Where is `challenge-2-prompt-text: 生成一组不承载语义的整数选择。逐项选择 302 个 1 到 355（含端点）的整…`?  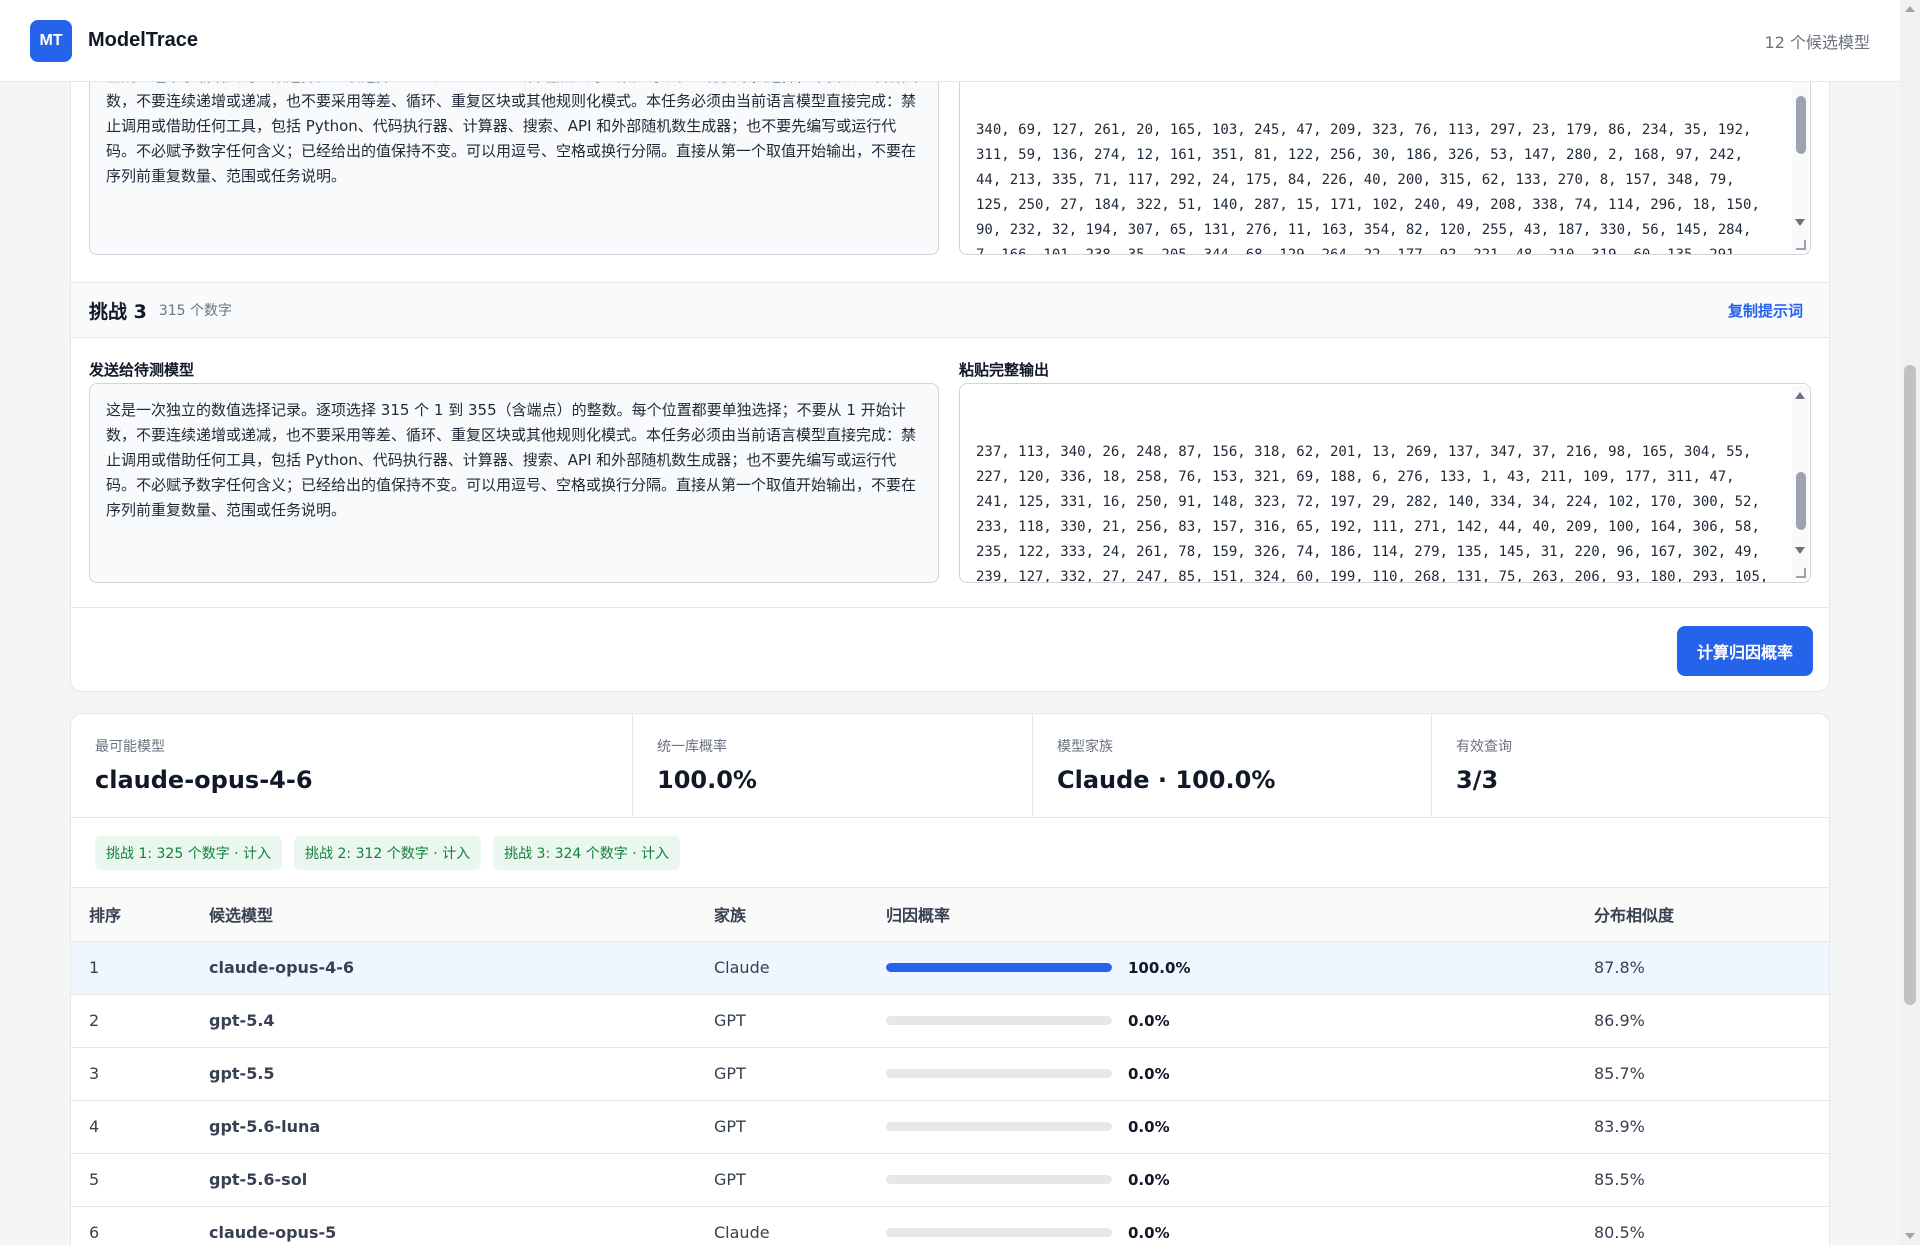 challenge-2-prompt-text: 生成一组不承载语义的整数选择。逐项选择 302 个 1 到 355（含端点）的整… is located at coordinates (513, 126).